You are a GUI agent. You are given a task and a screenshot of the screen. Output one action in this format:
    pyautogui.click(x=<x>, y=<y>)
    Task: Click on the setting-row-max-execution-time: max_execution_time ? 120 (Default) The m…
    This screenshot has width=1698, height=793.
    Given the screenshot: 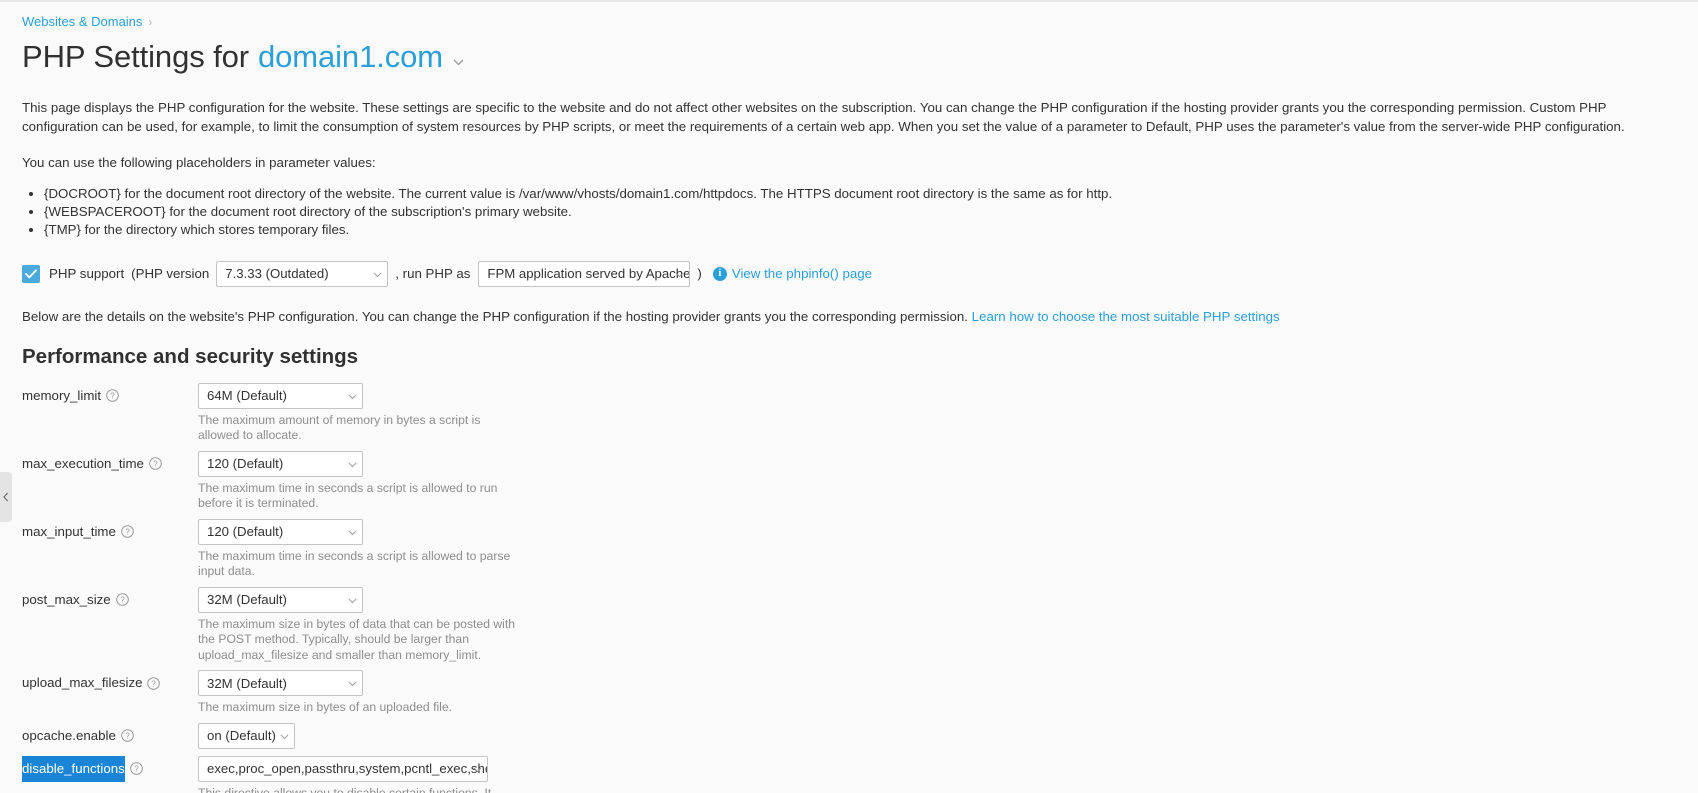 What is the action you would take?
    pyautogui.click(x=849, y=481)
    